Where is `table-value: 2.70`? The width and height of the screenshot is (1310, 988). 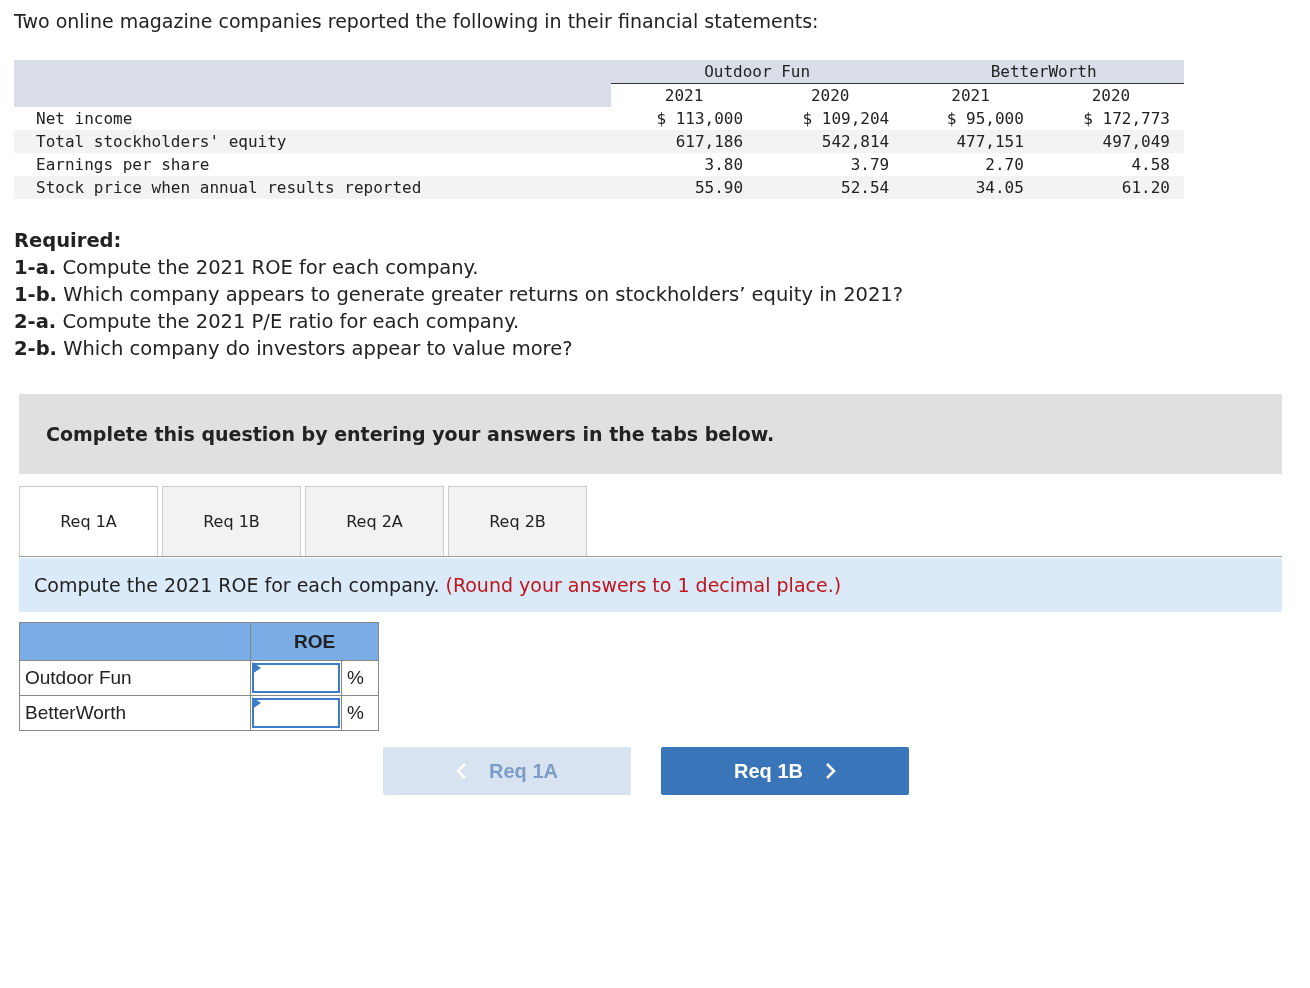 table-value: 2.70 is located at coordinates (1004, 164).